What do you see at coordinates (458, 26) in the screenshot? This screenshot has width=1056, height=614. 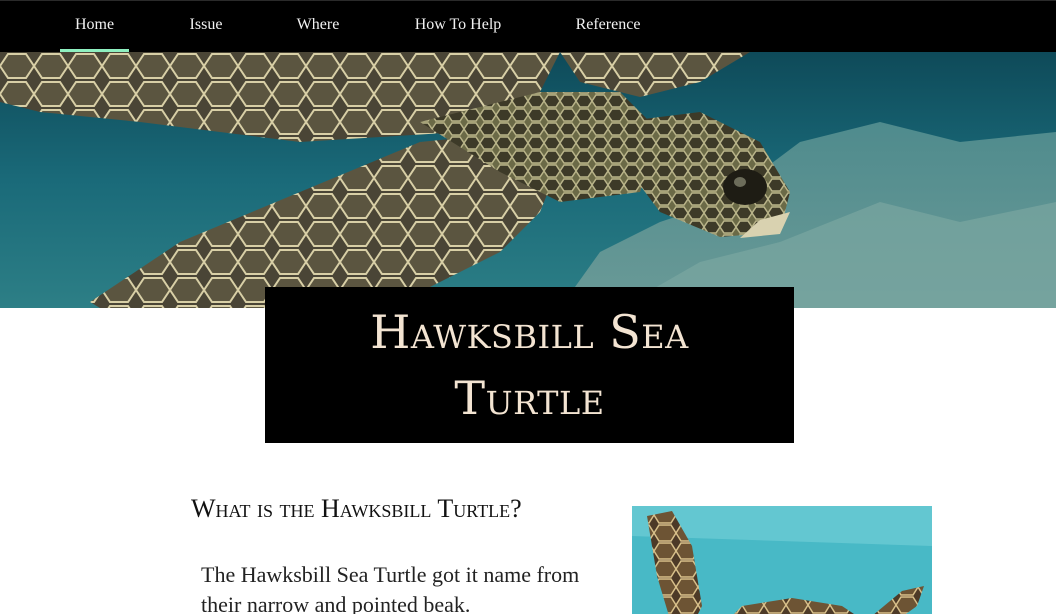 I see `nav-item-how-to-help: How To Help` at bounding box center [458, 26].